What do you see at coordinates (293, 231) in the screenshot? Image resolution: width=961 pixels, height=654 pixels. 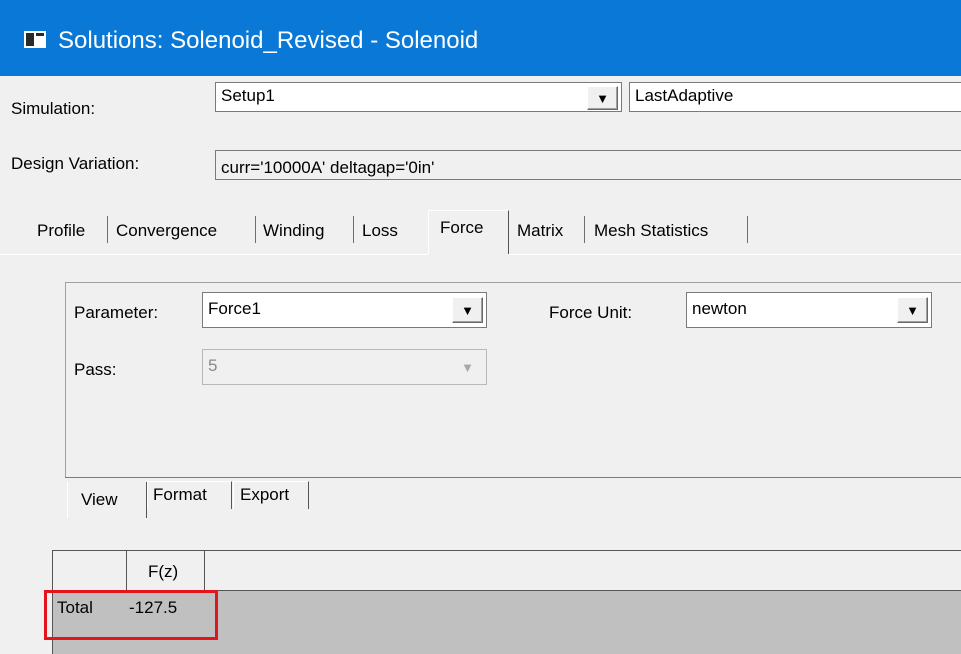 I see `tab-winding: Winding` at bounding box center [293, 231].